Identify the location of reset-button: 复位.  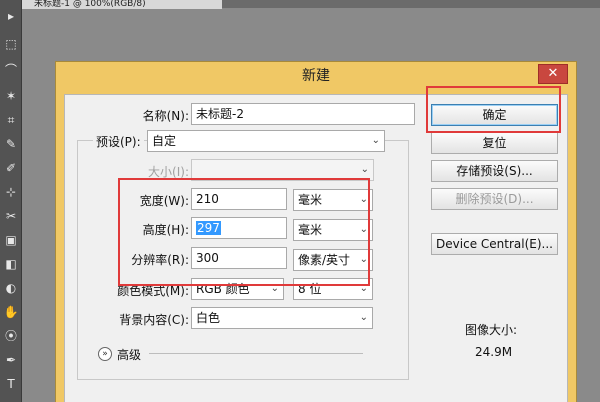
(494, 143).